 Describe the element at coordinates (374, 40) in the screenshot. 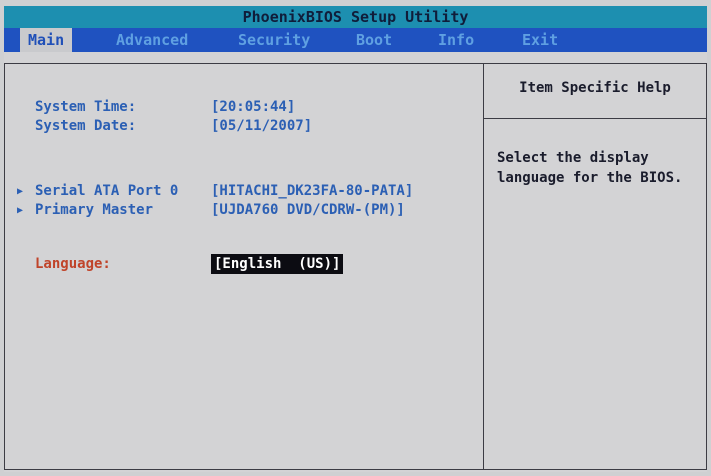

I see `tab-boot: Boot` at that location.